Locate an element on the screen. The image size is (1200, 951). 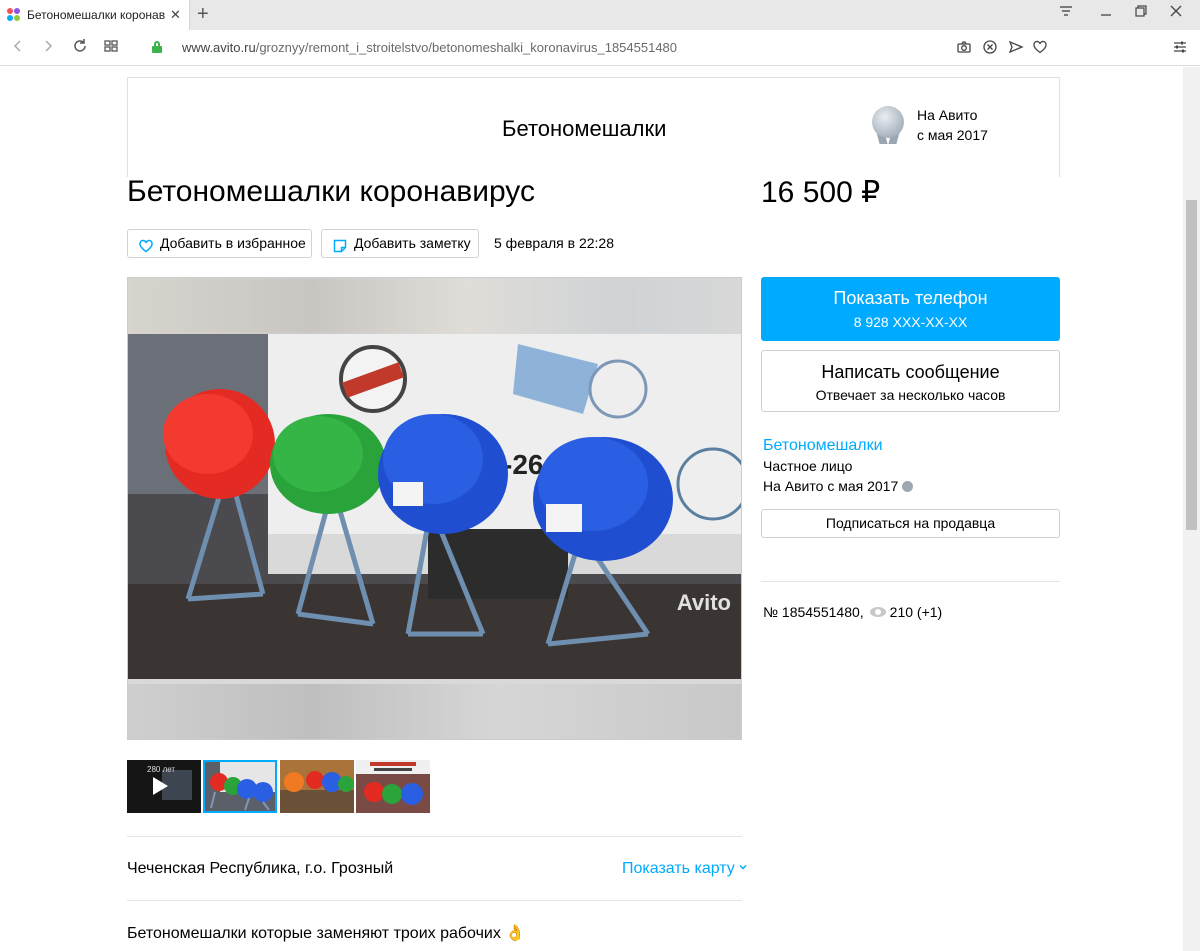
seller-since: На Авито с мая 2017 is located at coordinates (838, 486).